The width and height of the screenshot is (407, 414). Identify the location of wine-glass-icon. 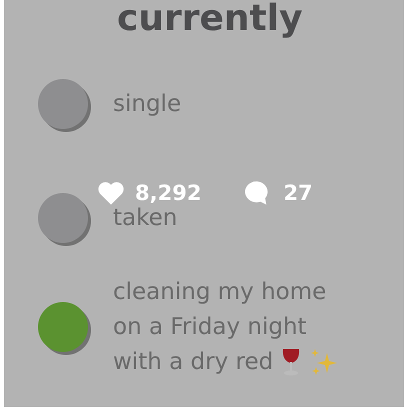
(291, 362).